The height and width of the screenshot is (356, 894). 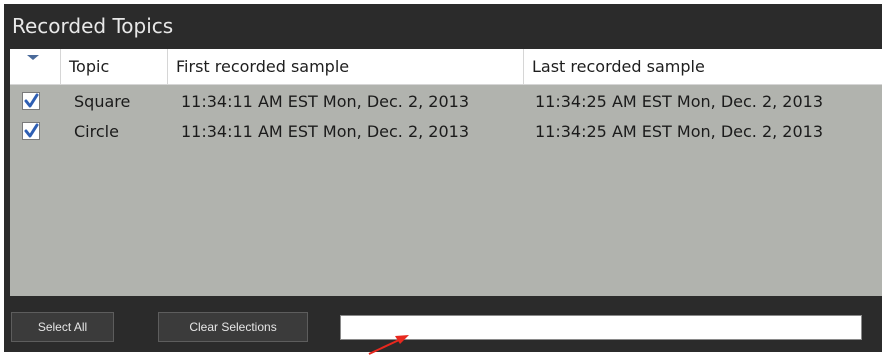 What do you see at coordinates (345, 66) in the screenshot?
I see `column-header-first-sample: First recorded sample` at bounding box center [345, 66].